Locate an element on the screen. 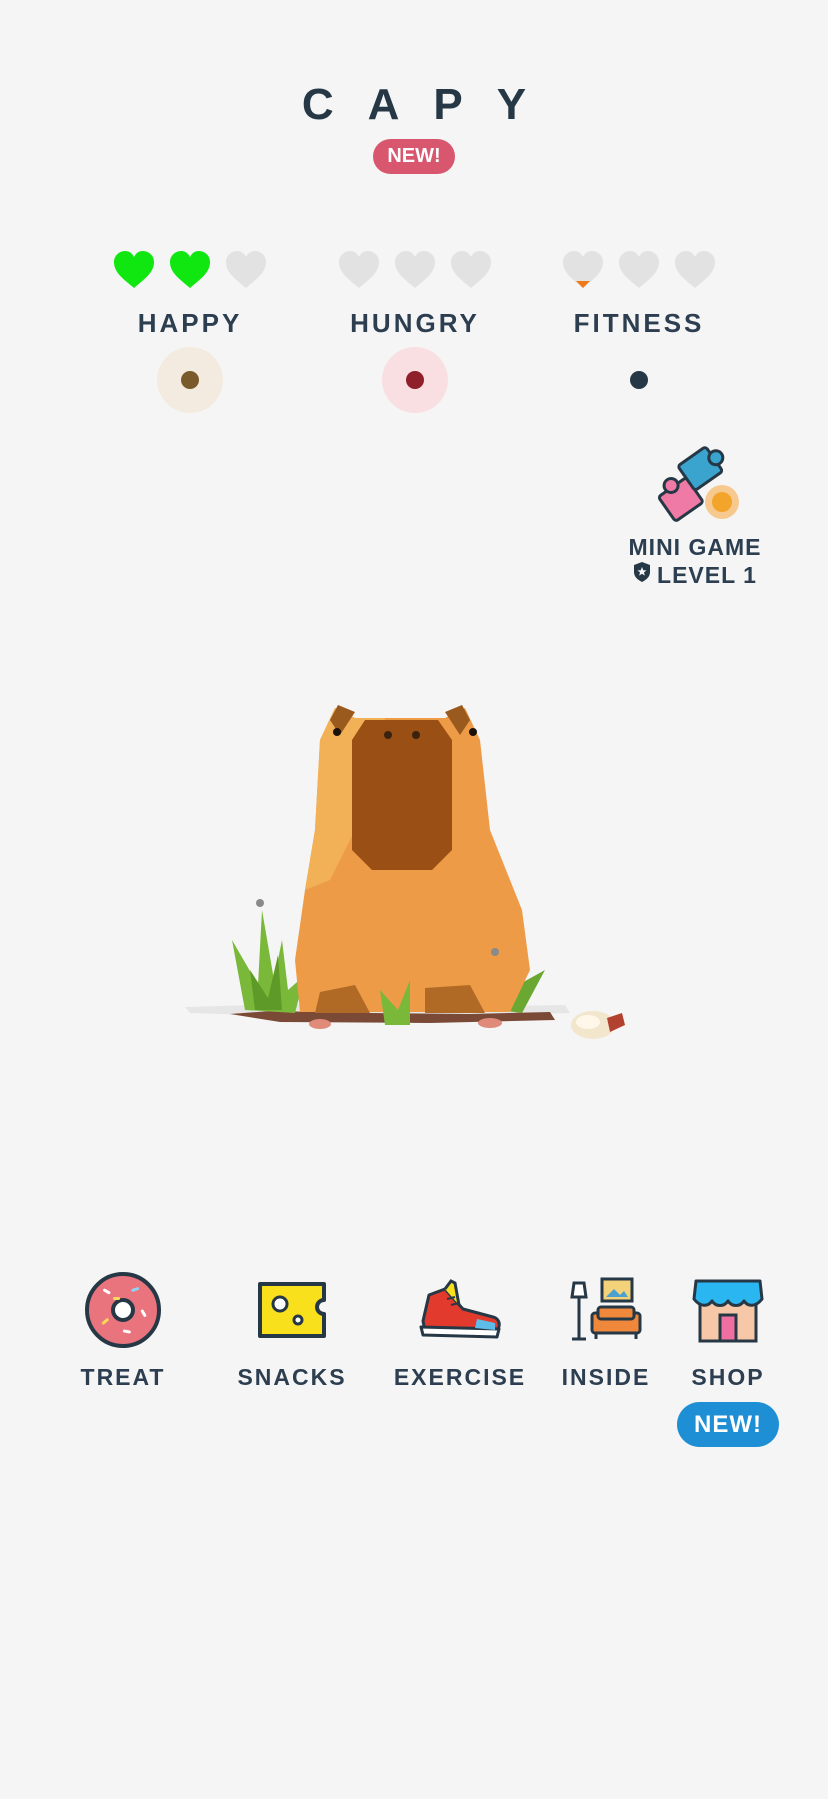 The width and height of the screenshot is (828, 1799). happy-hearts is located at coordinates (190, 272).